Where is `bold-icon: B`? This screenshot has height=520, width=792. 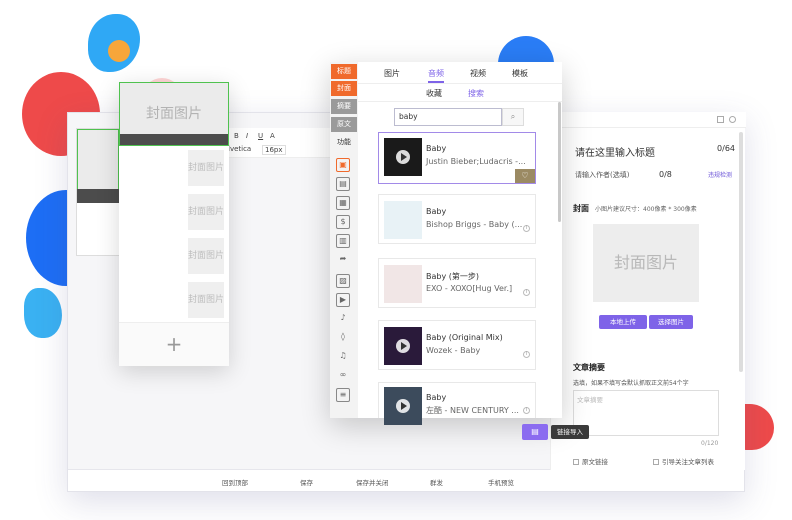 bold-icon: B is located at coordinates (236, 136).